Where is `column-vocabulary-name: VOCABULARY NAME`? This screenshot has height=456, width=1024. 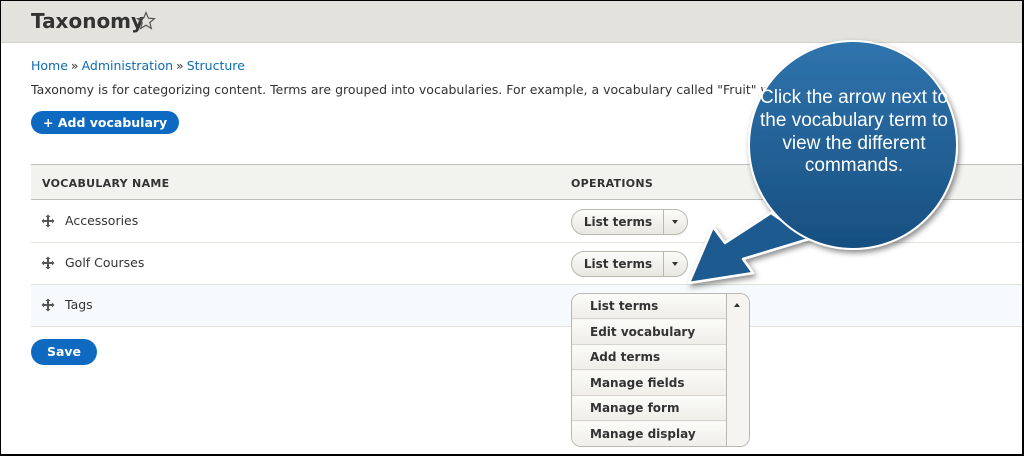 column-vocabulary-name: VOCABULARY NAME is located at coordinates (106, 183).